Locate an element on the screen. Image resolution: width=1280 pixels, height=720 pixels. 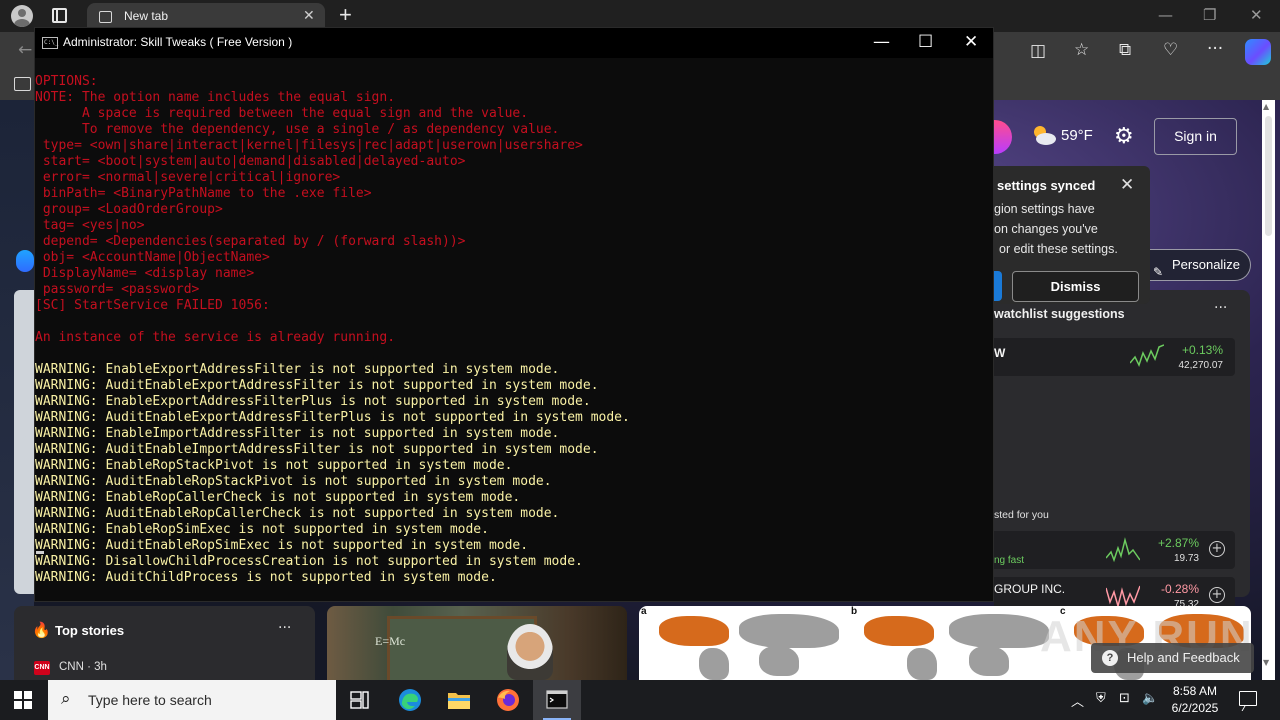
taskbar-clock-time: 8:58 AM is located at coordinates (1195, 691).